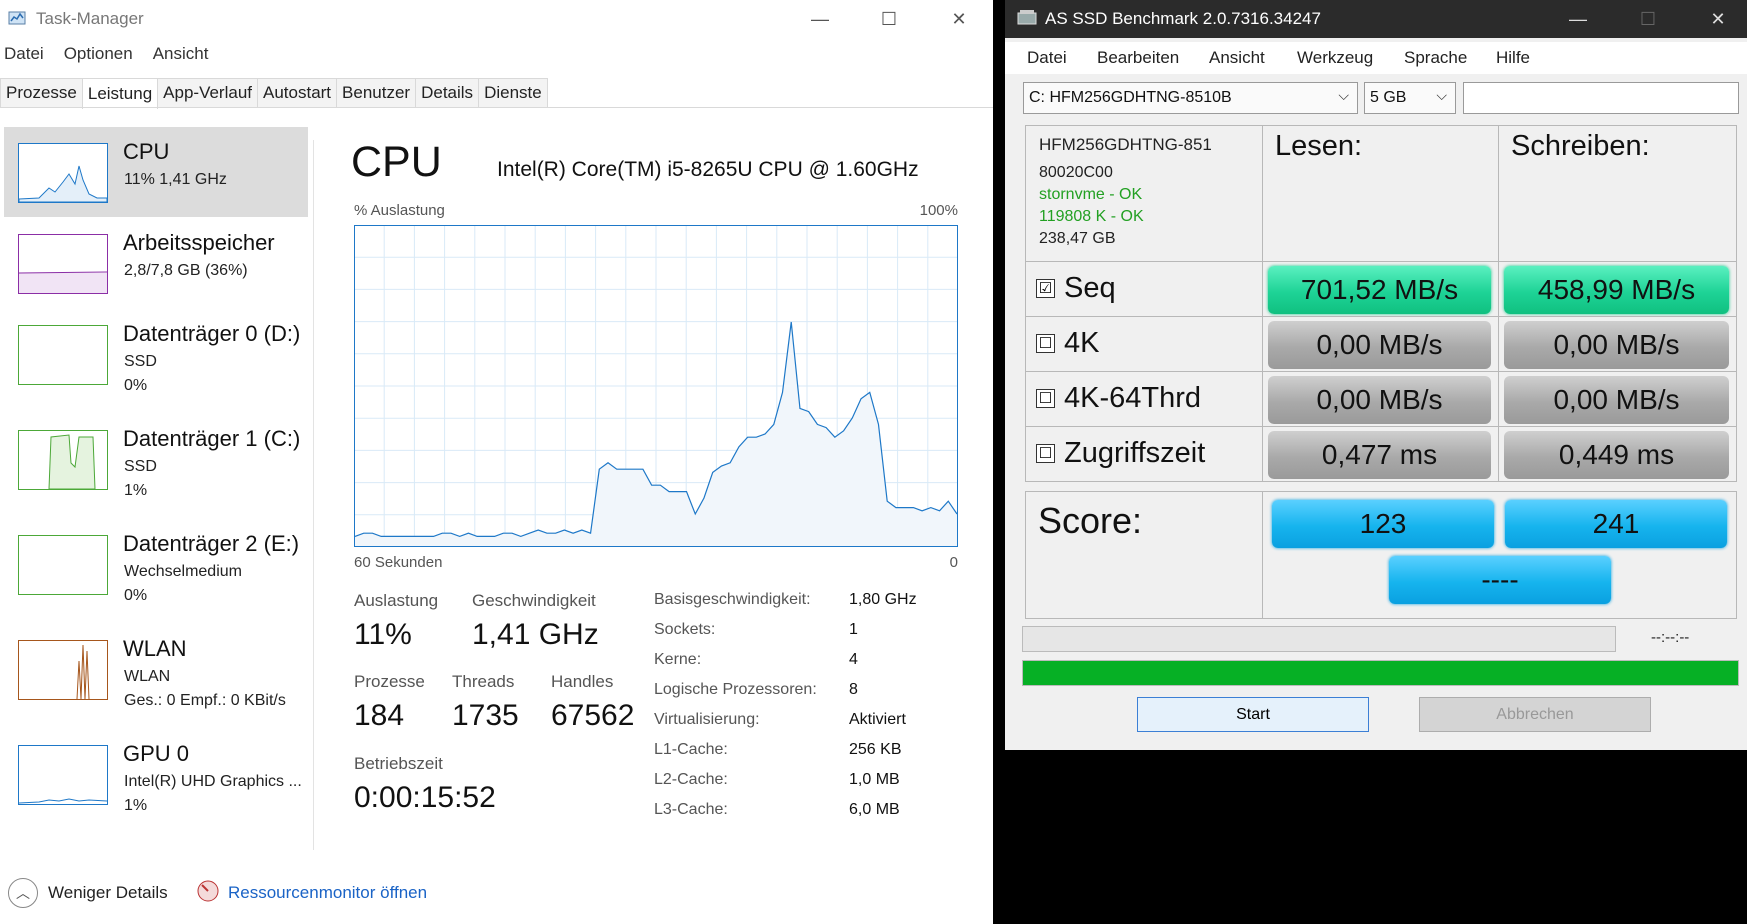 The image size is (1747, 924). What do you see at coordinates (1617, 193) in the screenshot?
I see `write-header-cell: Schreiben:` at bounding box center [1617, 193].